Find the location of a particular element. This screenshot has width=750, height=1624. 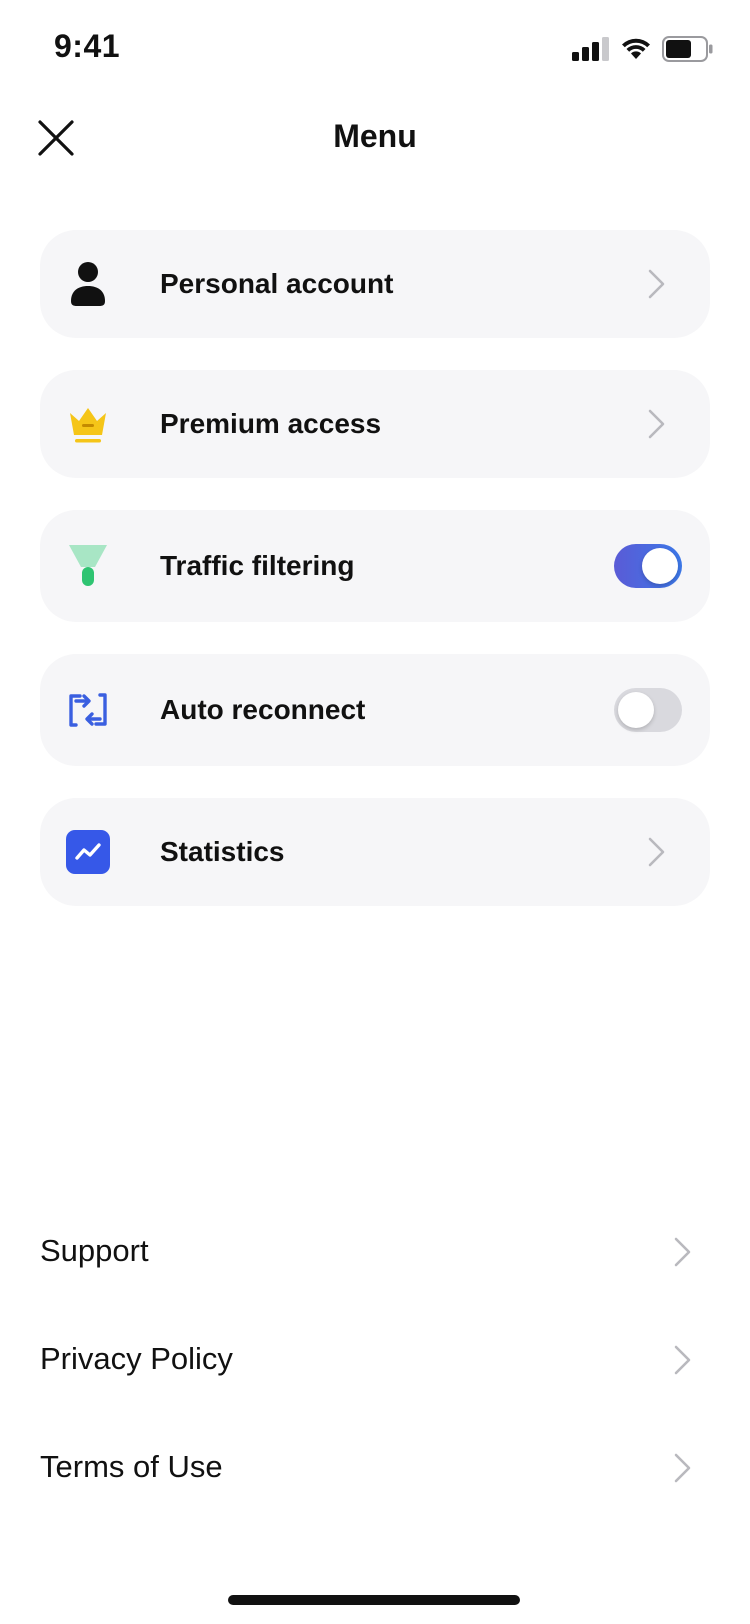

link-label: Support is located at coordinates (94, 1250).